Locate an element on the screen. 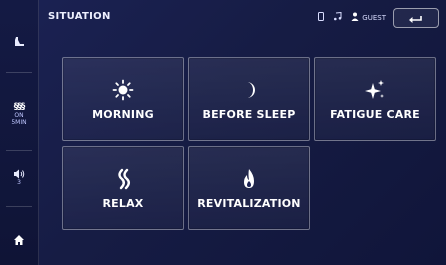 This screenshot has height=265, width=446. page-title: SITUATION is located at coordinates (79, 16).